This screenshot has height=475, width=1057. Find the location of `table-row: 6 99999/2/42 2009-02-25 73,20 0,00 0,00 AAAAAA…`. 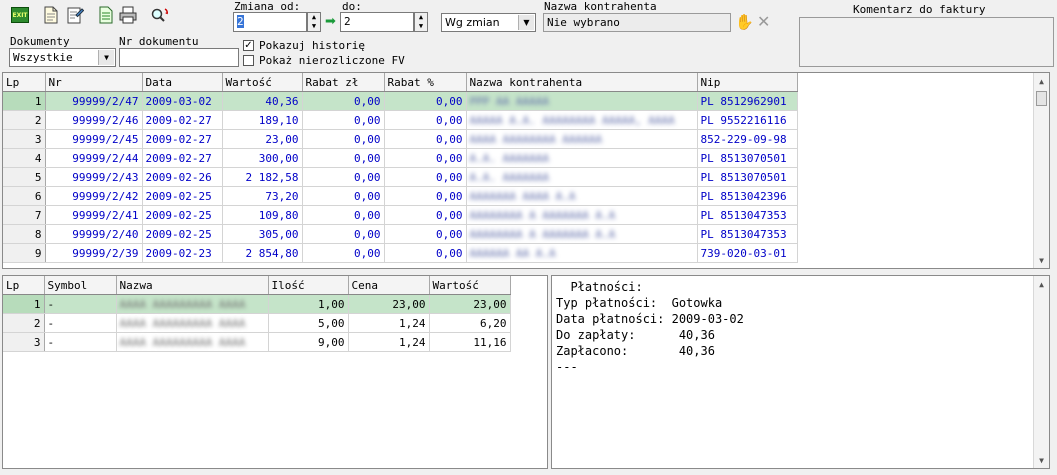

table-row: 6 99999/2/42 2009-02-25 73,20 0,00 0,00 AAAAAA… is located at coordinates (400, 196).